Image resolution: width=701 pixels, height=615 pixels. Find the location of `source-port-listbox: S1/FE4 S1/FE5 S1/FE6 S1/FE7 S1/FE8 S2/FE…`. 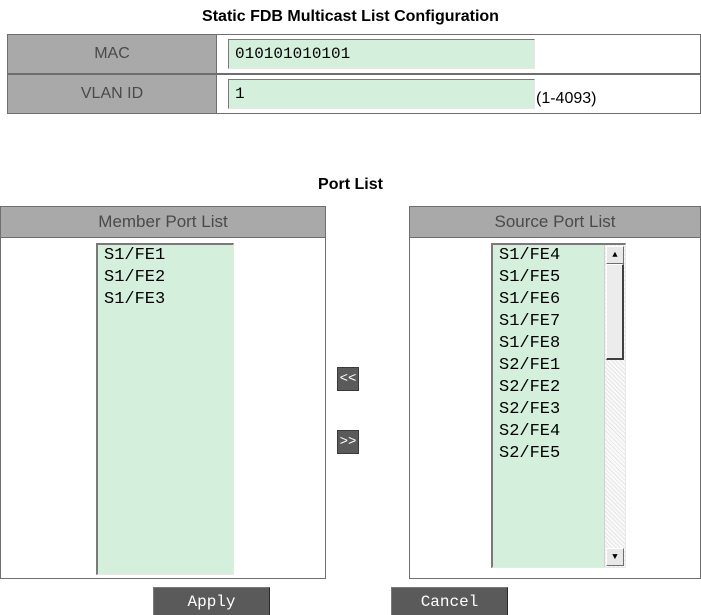

source-port-listbox: S1/FE4 S1/FE5 S1/FE6 S1/FE7 S1/FE8 S2/FE… is located at coordinates (558, 405).